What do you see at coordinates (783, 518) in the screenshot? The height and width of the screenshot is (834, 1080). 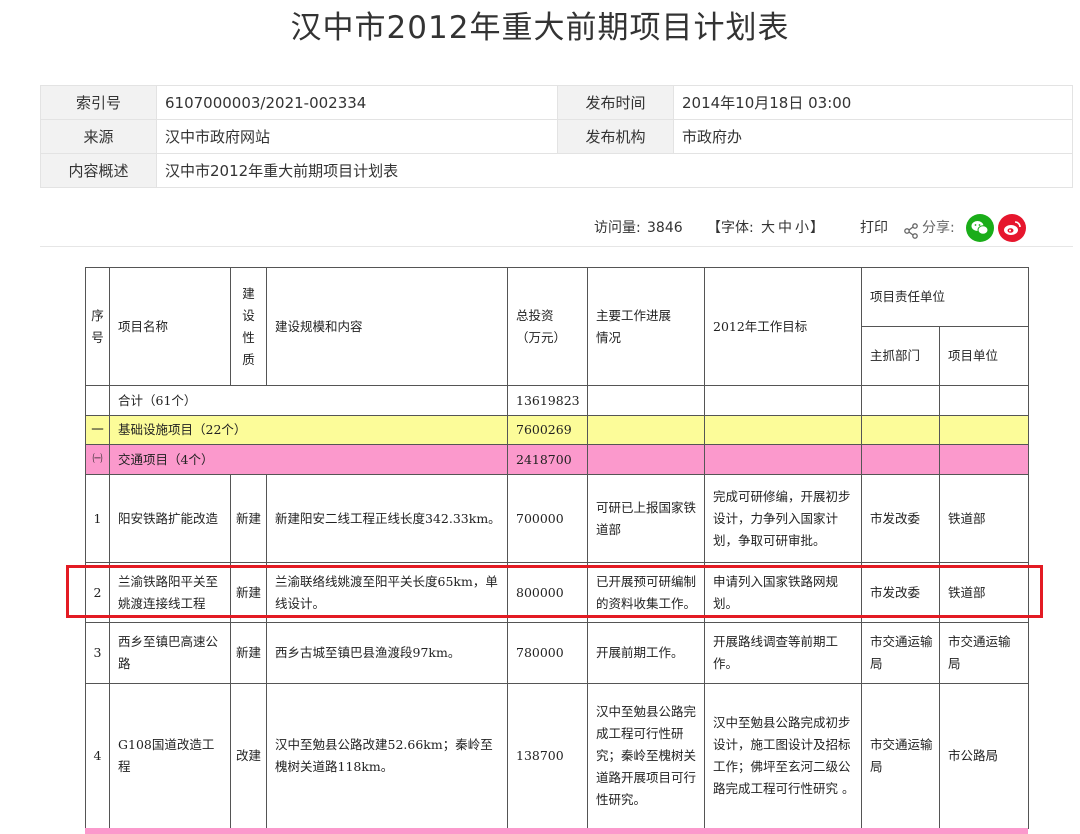 I see `row1-goal: 完成可研修编，开展初步设计，力争列入国家计划，争取可研审批。` at bounding box center [783, 518].